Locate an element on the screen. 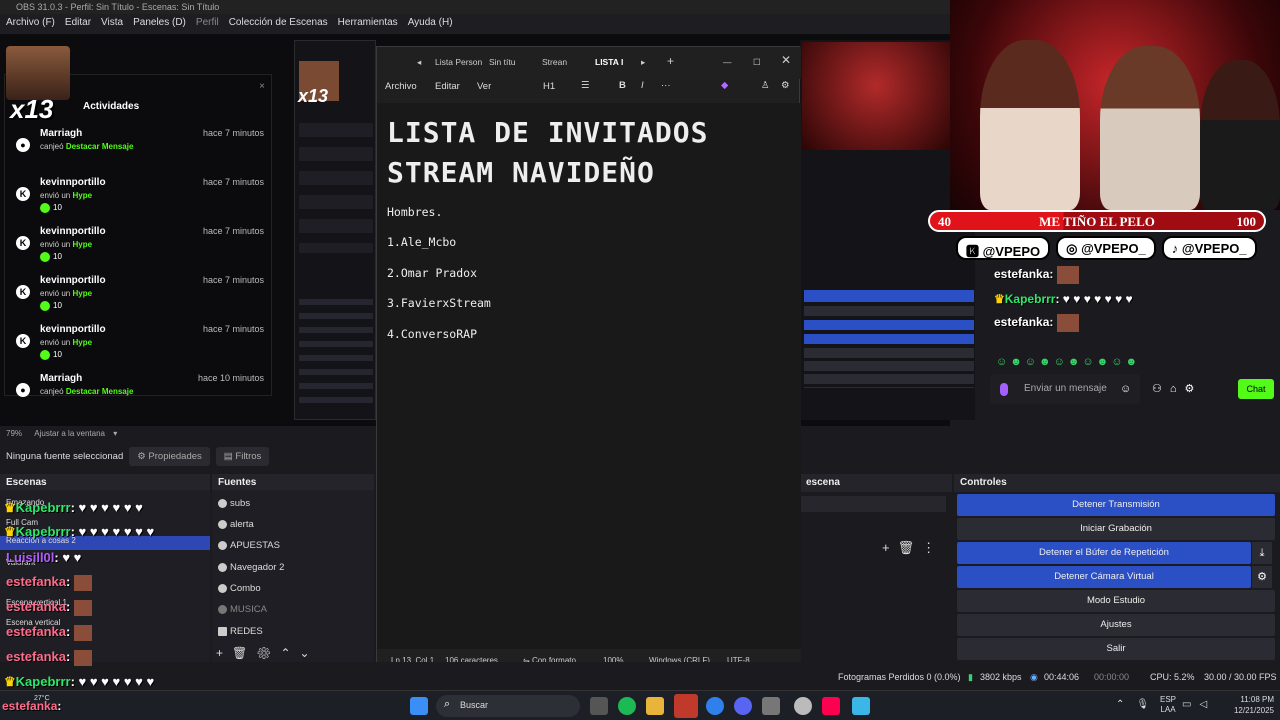 The width and height of the screenshot is (1280, 720). discord-icon is located at coordinates (743, 706).